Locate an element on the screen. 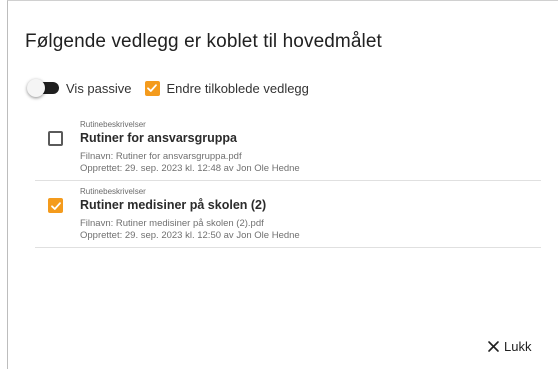 This screenshot has width=558, height=369. close-icon is located at coordinates (493, 346).